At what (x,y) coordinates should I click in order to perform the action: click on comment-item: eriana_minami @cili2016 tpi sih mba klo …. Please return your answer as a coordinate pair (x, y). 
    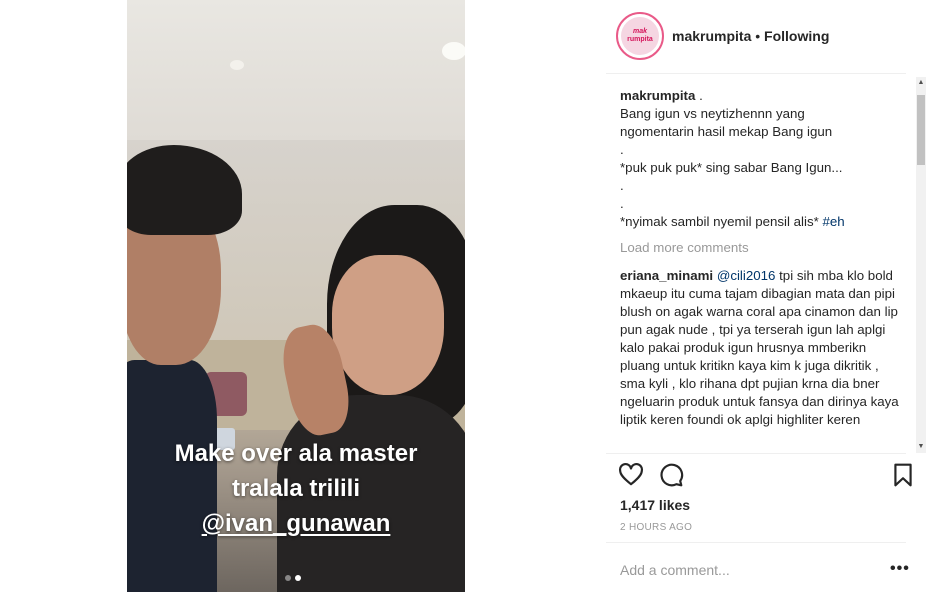
    Looking at the image, I should click on (761, 348).